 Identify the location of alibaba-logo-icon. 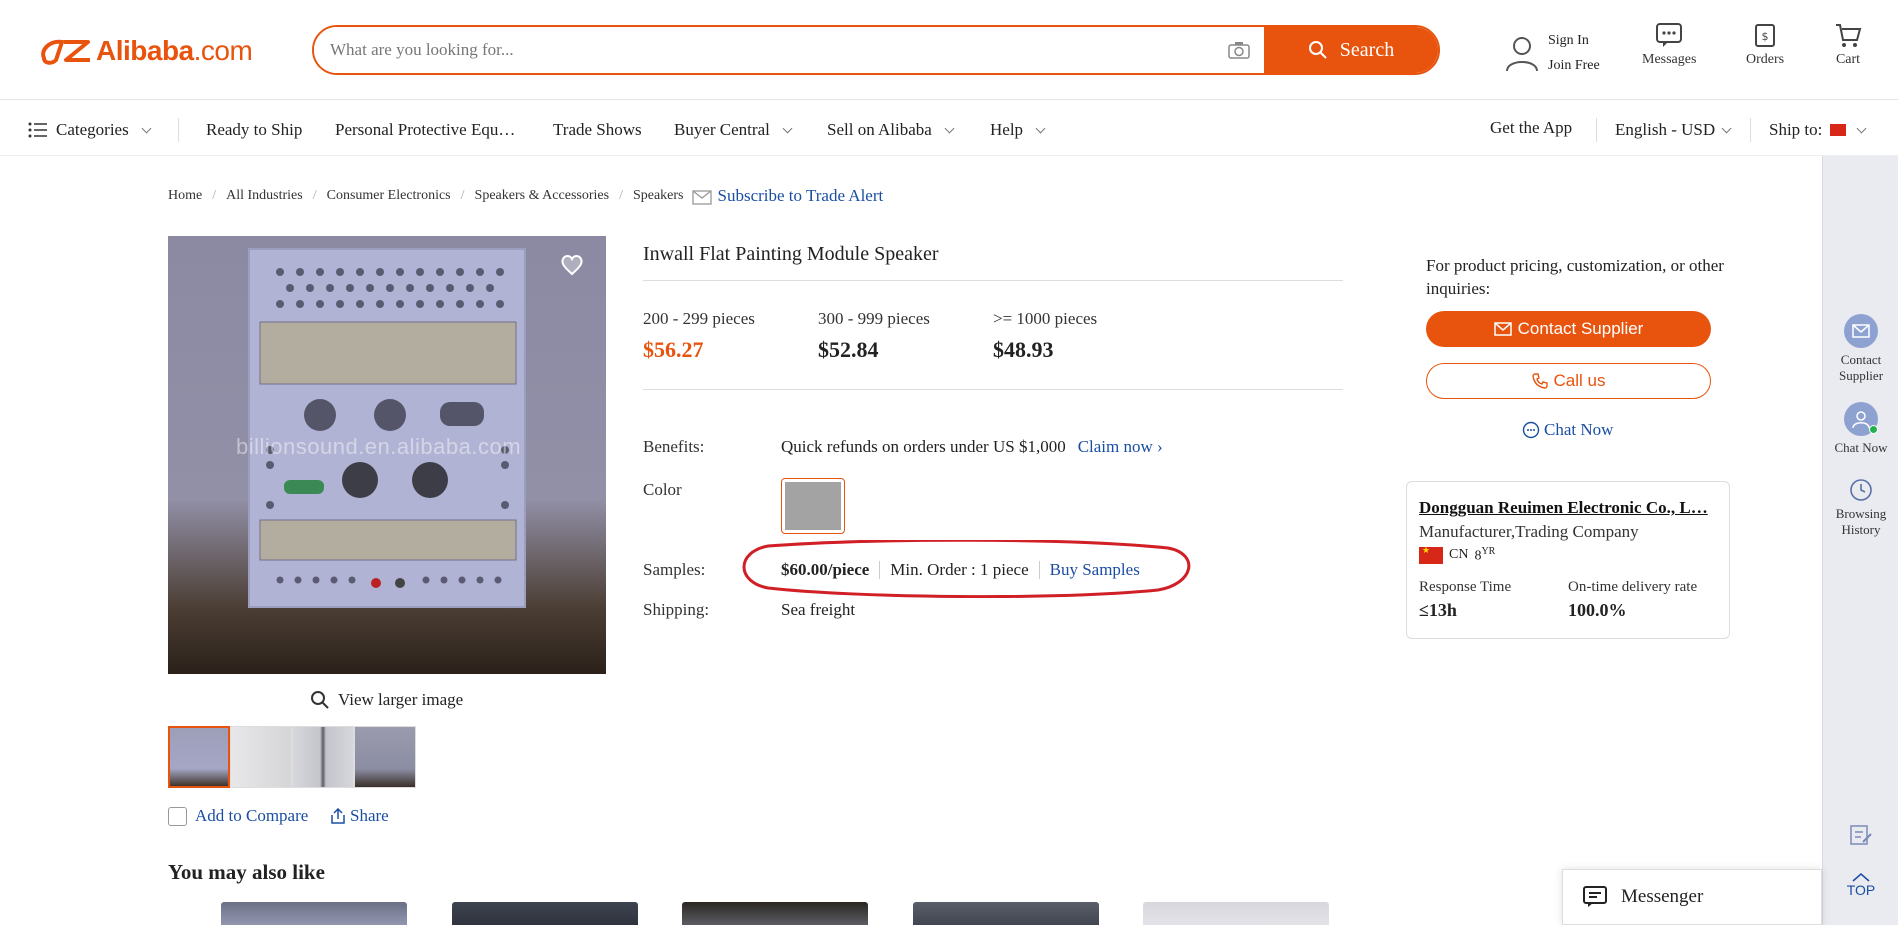
(65, 52).